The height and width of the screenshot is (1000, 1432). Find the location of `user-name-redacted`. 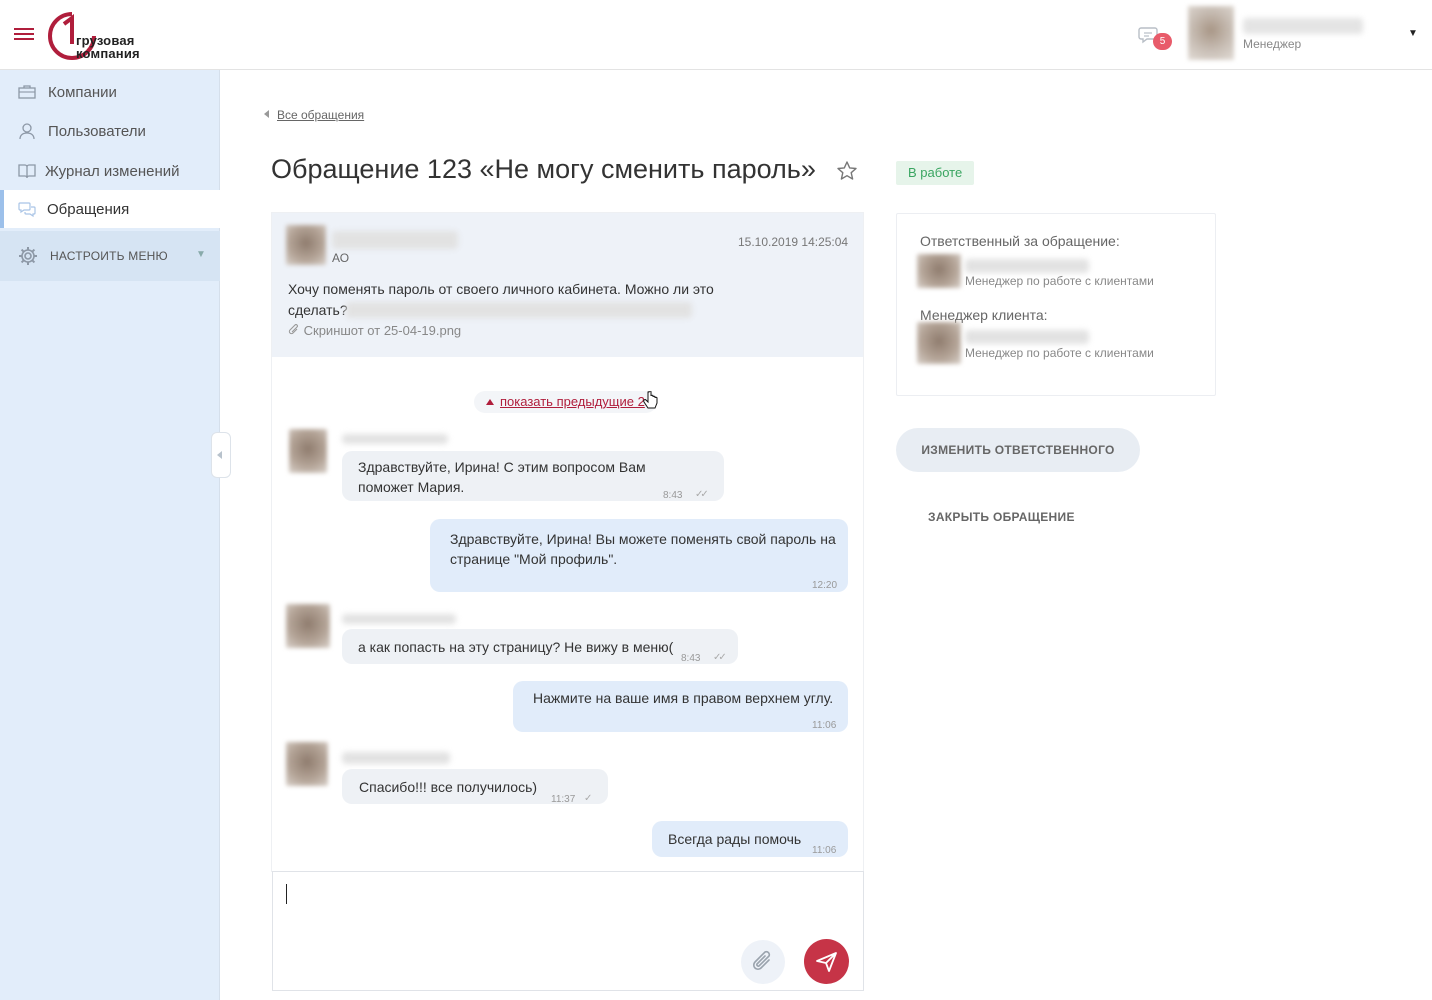

user-name-redacted is located at coordinates (1303, 26).